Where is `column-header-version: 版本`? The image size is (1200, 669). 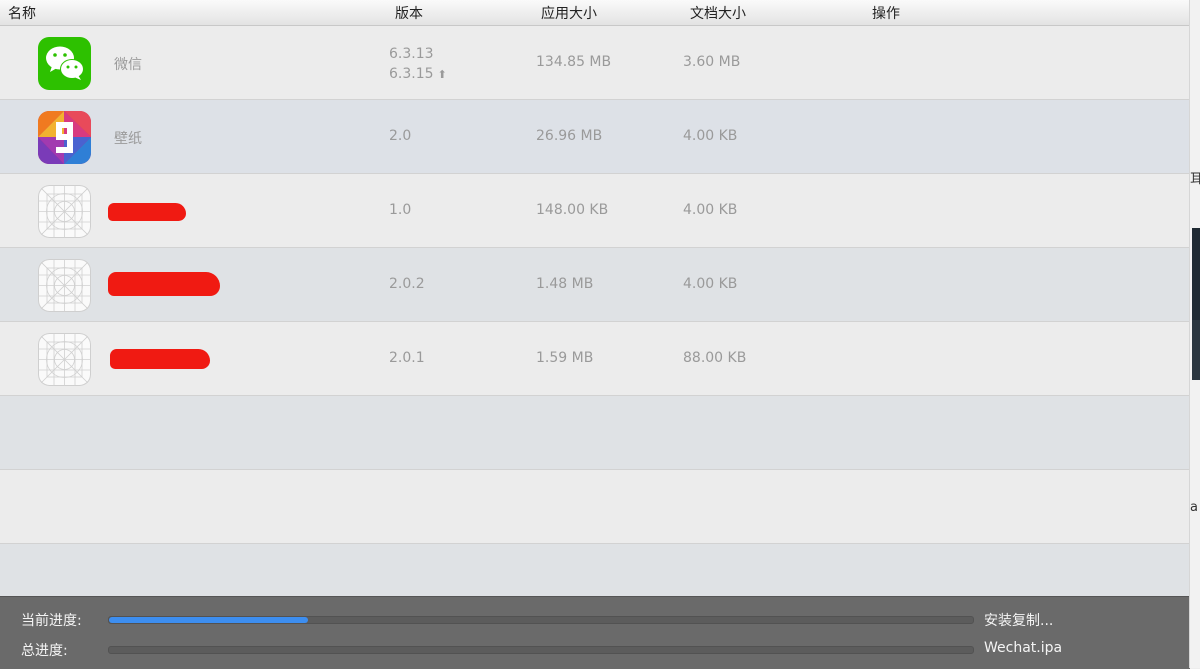 column-header-version: 版本 is located at coordinates (409, 13).